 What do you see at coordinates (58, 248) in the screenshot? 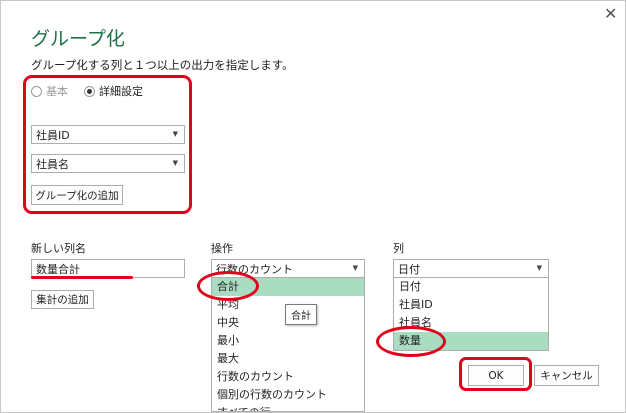
I see `new-column-name-label: 新しい列名` at bounding box center [58, 248].